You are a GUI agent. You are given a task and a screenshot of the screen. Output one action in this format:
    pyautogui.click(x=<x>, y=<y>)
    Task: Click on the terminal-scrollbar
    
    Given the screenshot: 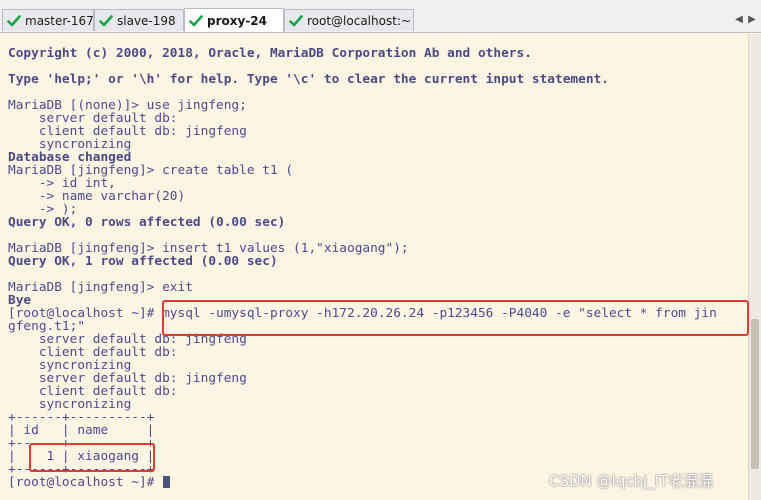 What is the action you would take?
    pyautogui.click(x=754, y=267)
    